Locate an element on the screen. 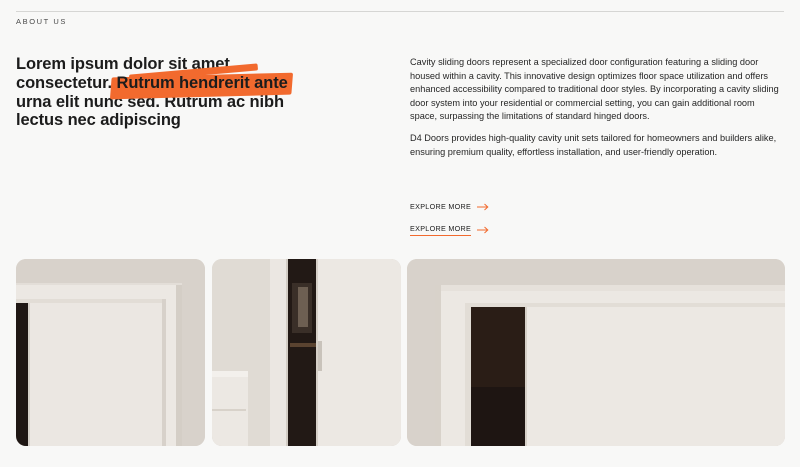 This screenshot has height=467, width=800. explore-more-link-2: EXPLORE MORE is located at coordinates (449, 230).